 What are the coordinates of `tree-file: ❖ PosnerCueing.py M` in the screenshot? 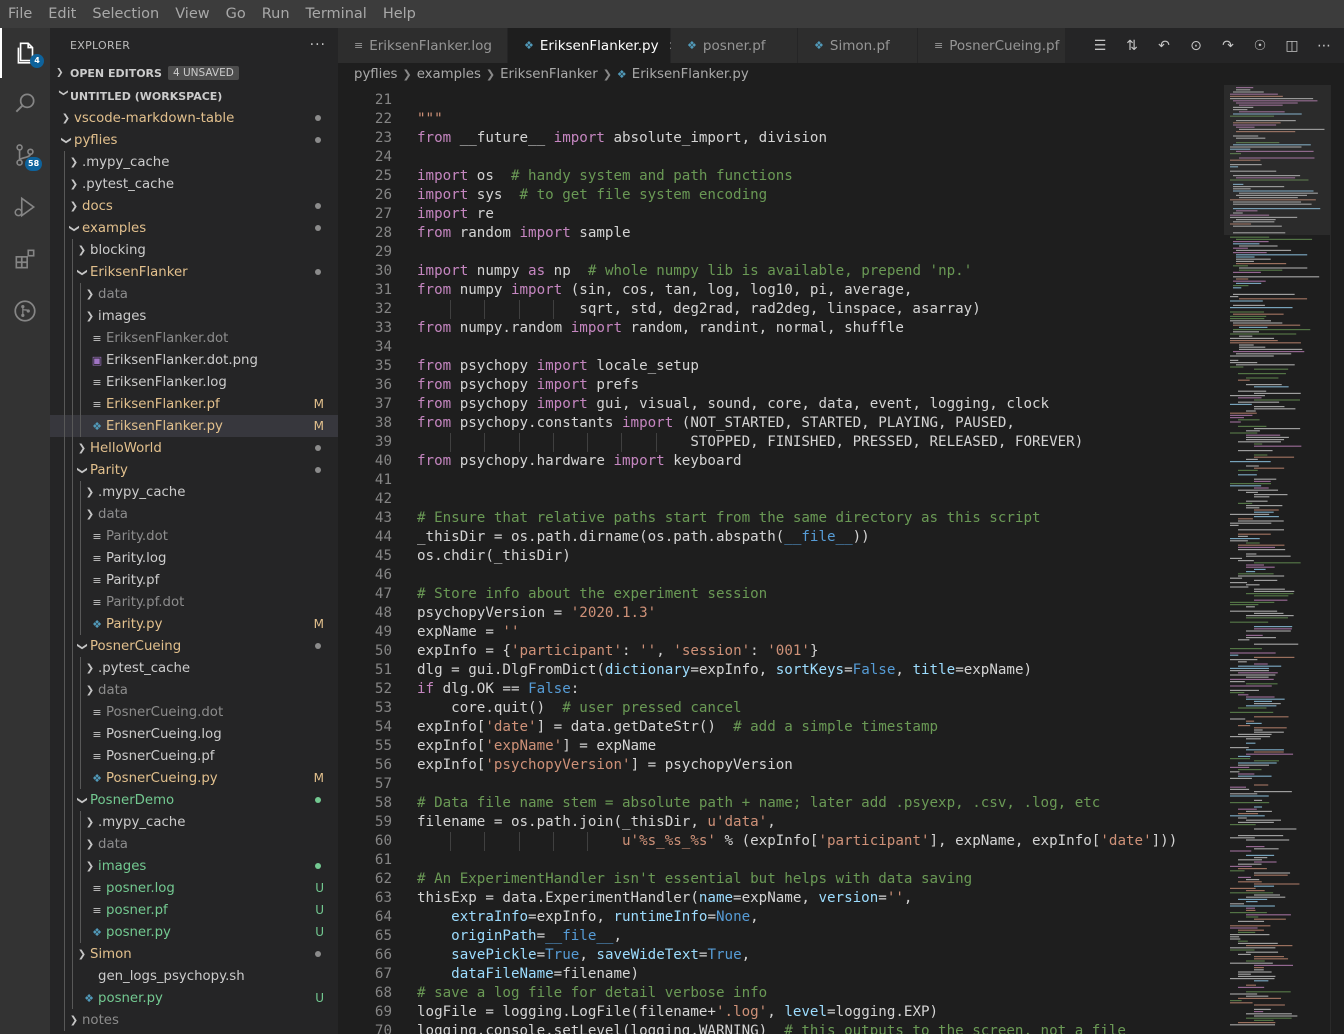 It's located at (194, 778).